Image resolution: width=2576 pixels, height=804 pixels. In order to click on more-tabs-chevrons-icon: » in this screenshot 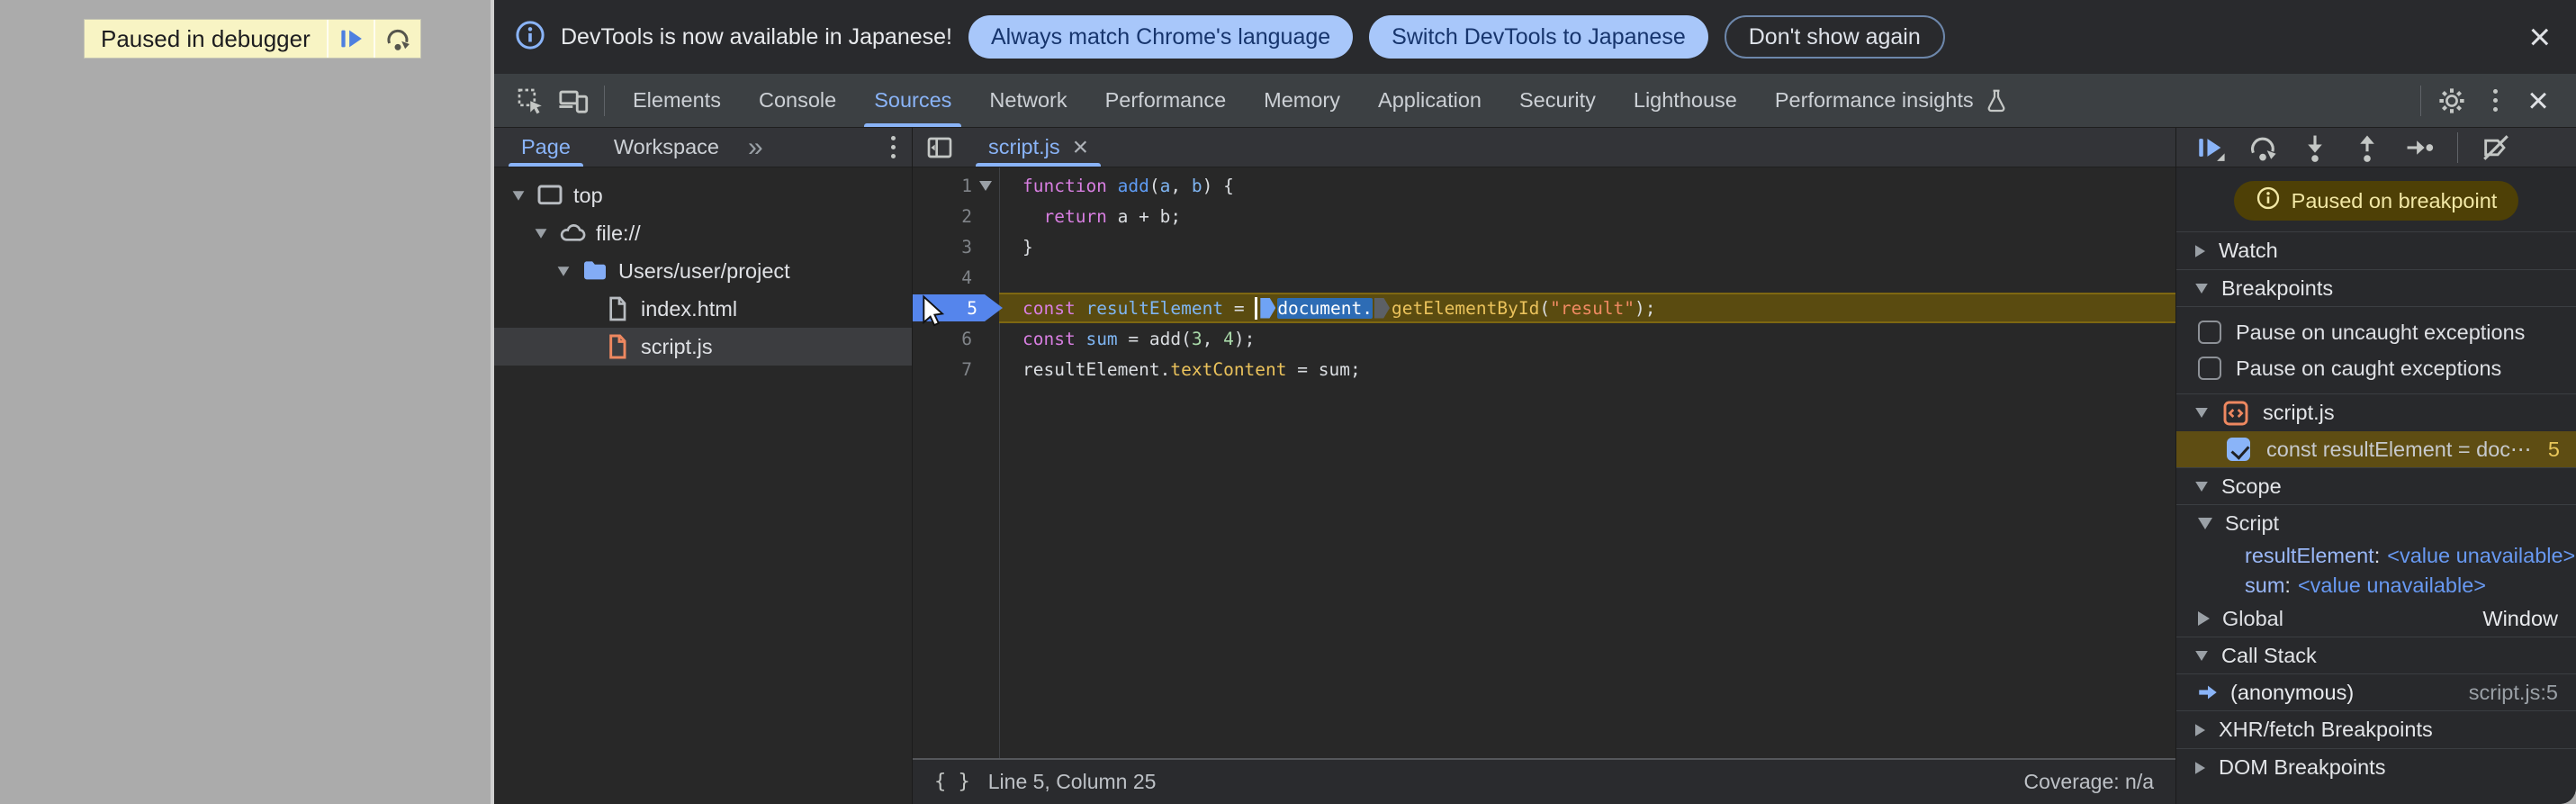, I will do `click(755, 147)`.